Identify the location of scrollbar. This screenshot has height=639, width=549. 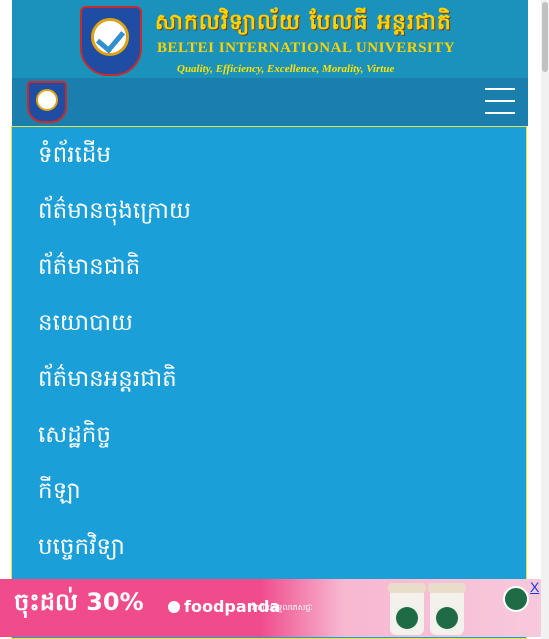
(545, 319).